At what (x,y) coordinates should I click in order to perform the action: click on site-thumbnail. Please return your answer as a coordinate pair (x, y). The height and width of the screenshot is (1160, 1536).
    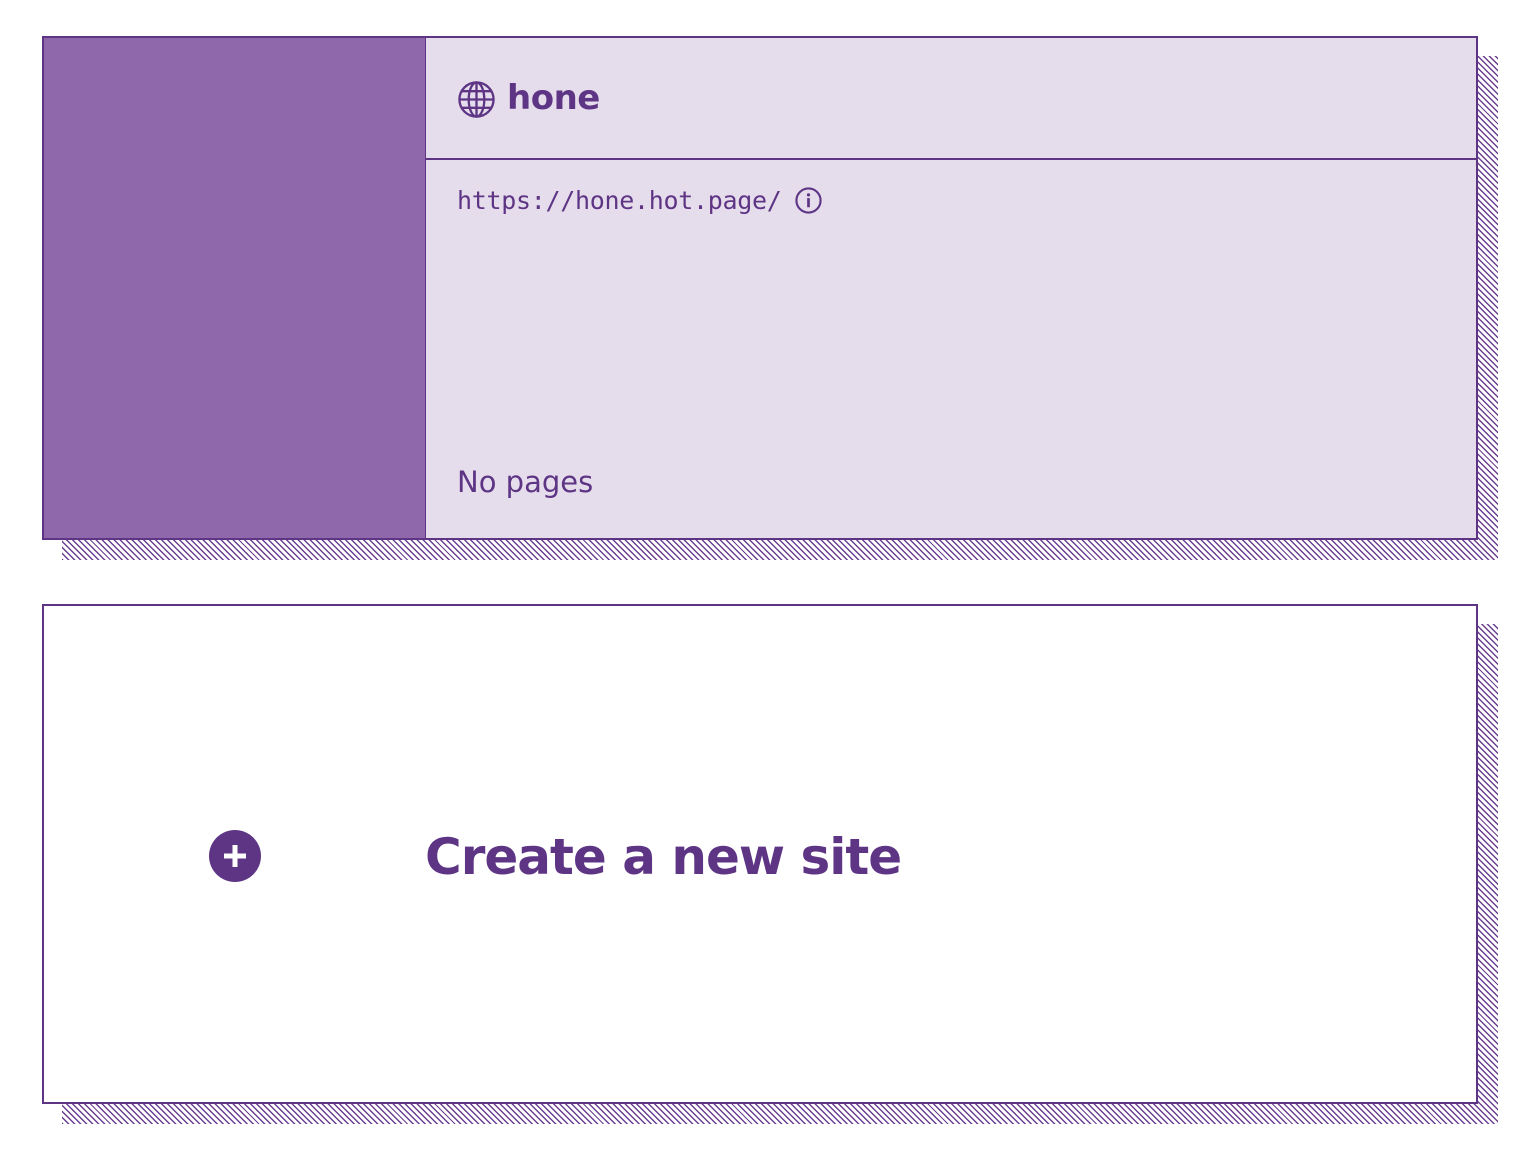
    Looking at the image, I should click on (234, 288).